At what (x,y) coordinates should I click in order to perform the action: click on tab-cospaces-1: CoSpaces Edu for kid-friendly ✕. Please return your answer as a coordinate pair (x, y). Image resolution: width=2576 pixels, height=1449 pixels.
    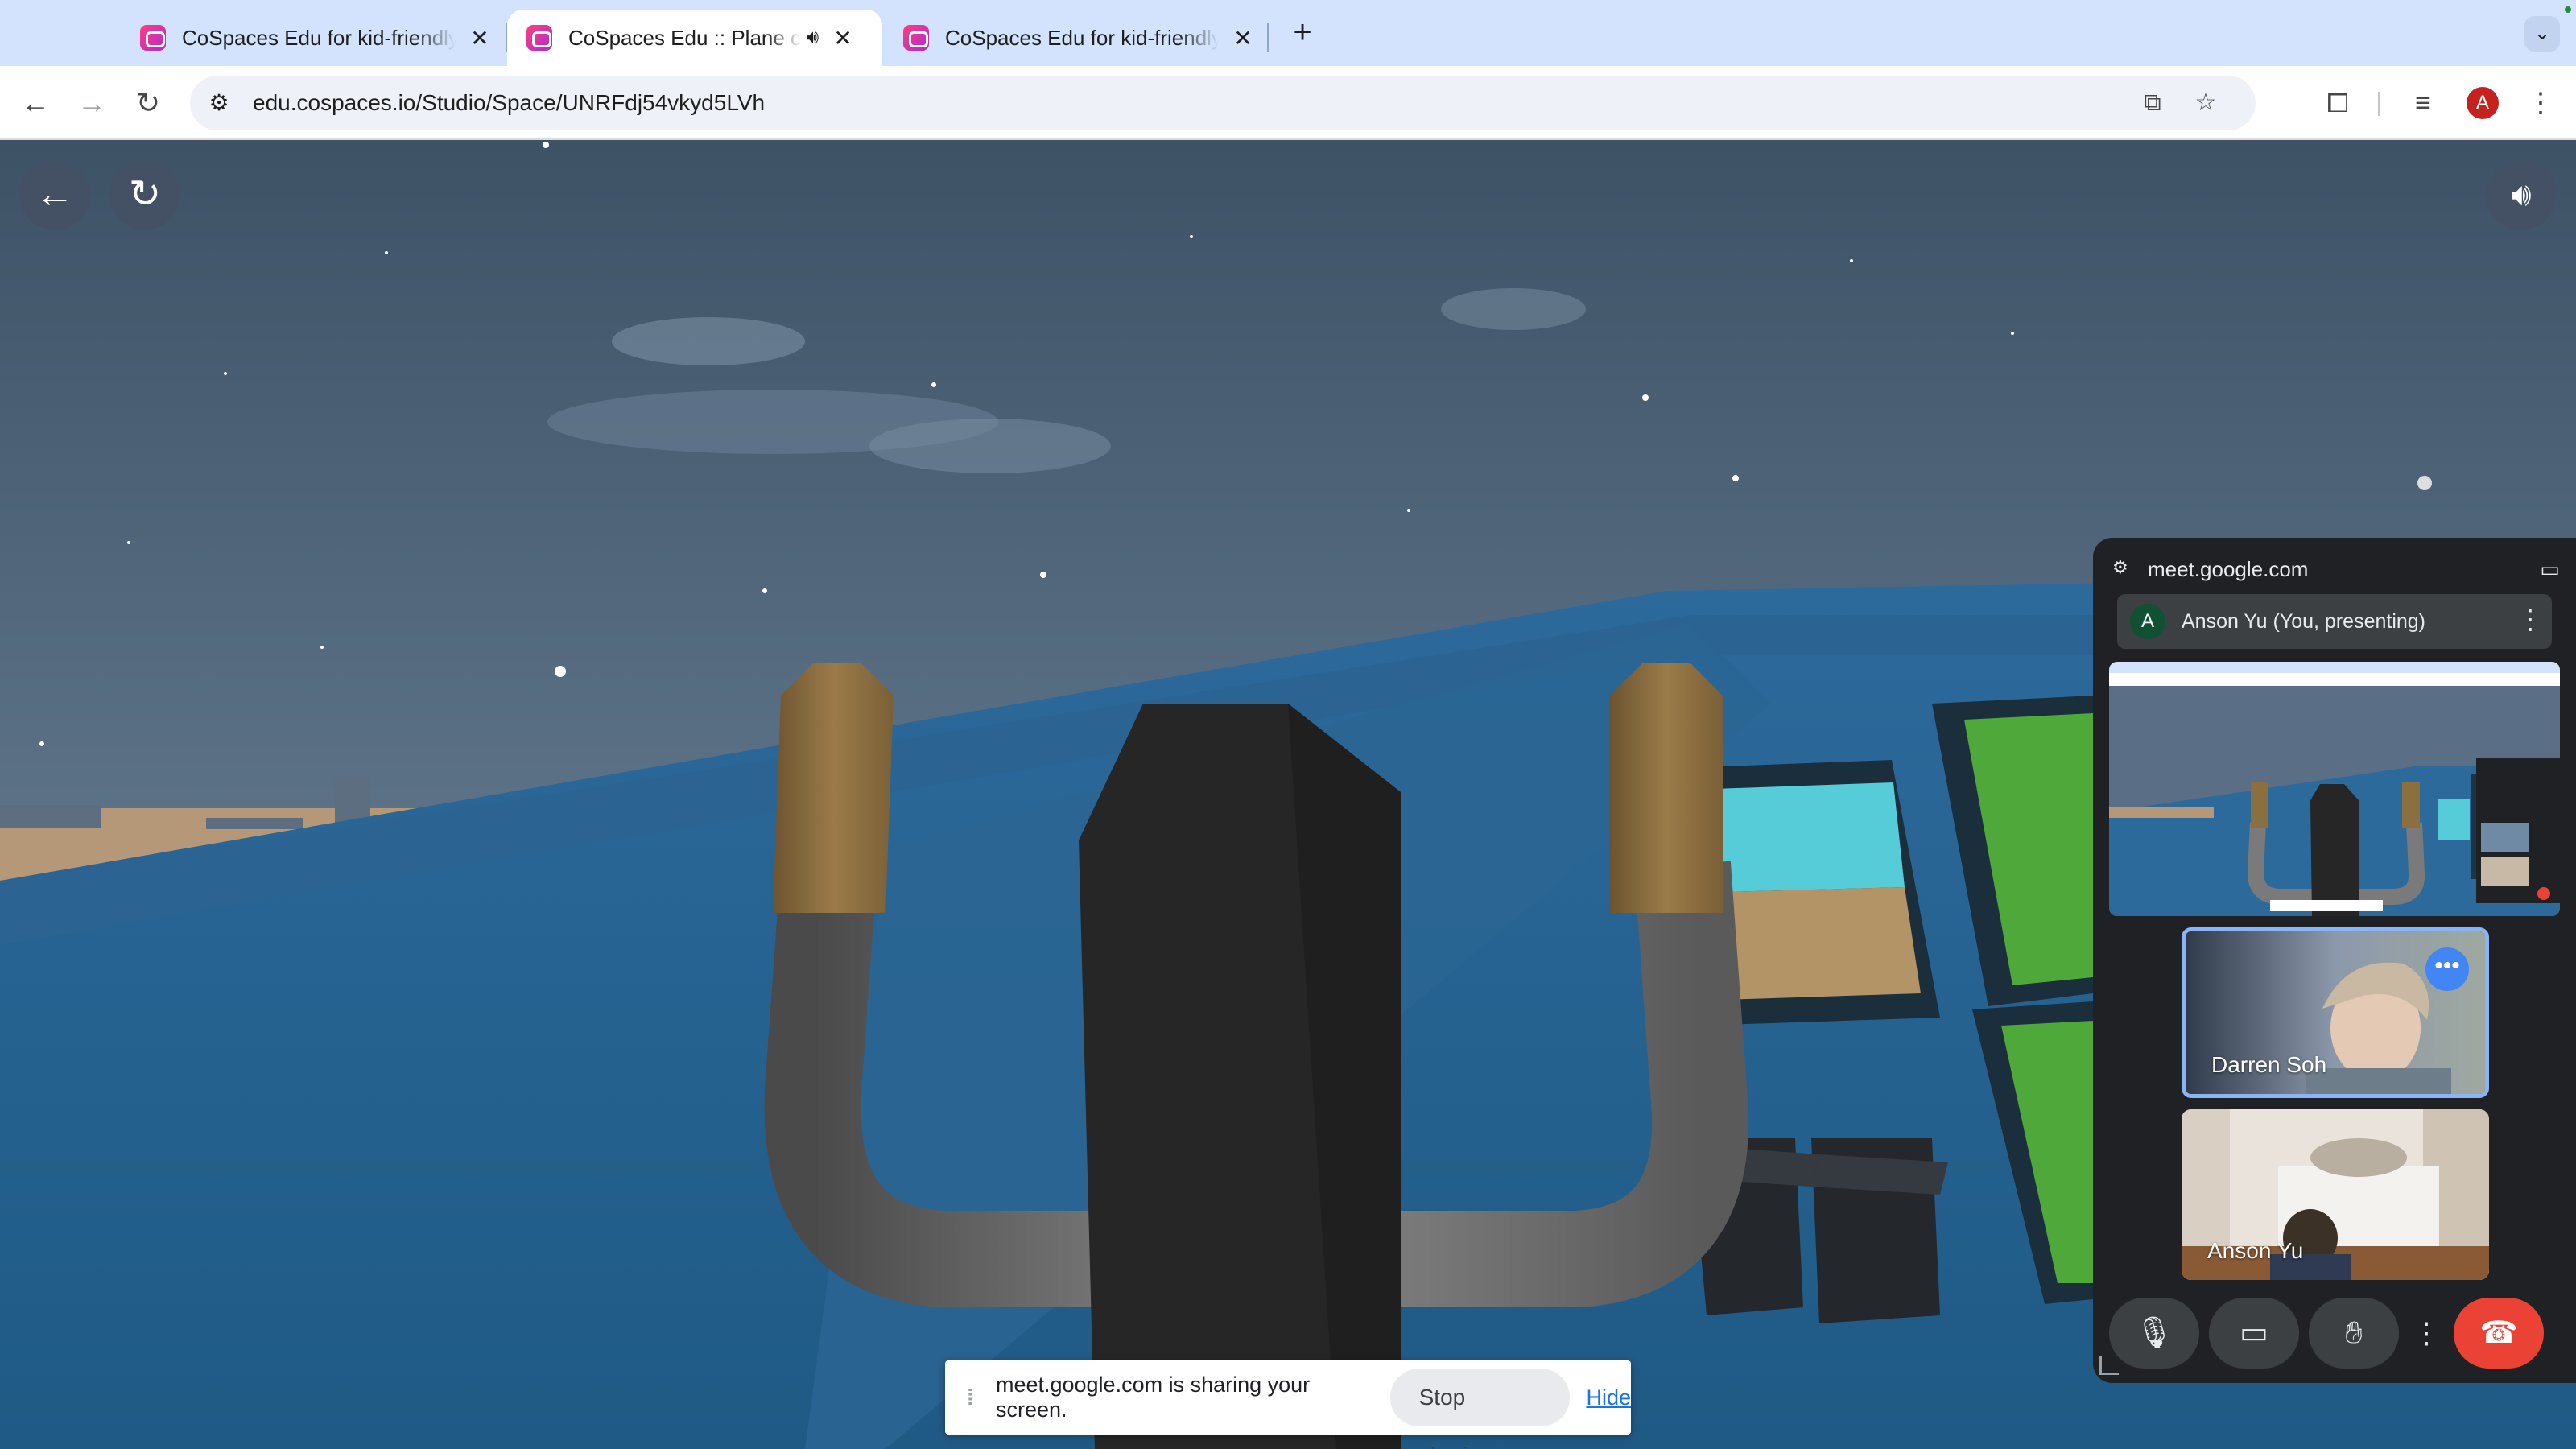
    Looking at the image, I should click on (318, 38).